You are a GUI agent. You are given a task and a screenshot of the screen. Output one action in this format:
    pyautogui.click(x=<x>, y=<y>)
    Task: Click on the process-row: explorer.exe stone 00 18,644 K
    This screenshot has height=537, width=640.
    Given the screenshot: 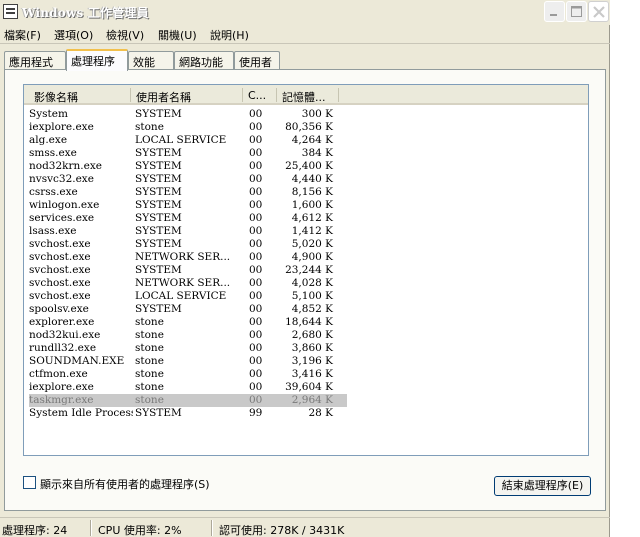 What is the action you would take?
    pyautogui.click(x=188, y=322)
    